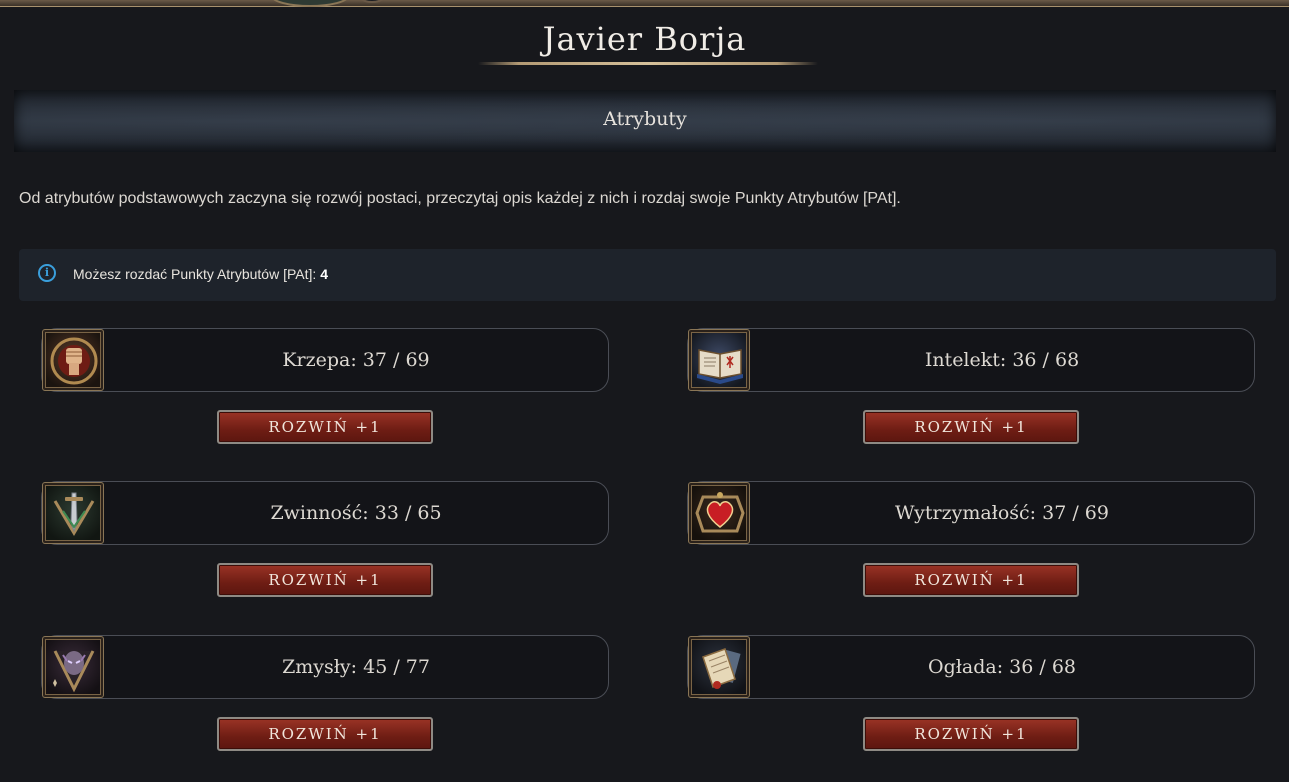 This screenshot has width=1289, height=782. What do you see at coordinates (644, 39) in the screenshot?
I see `character-name: Javier Borja` at bounding box center [644, 39].